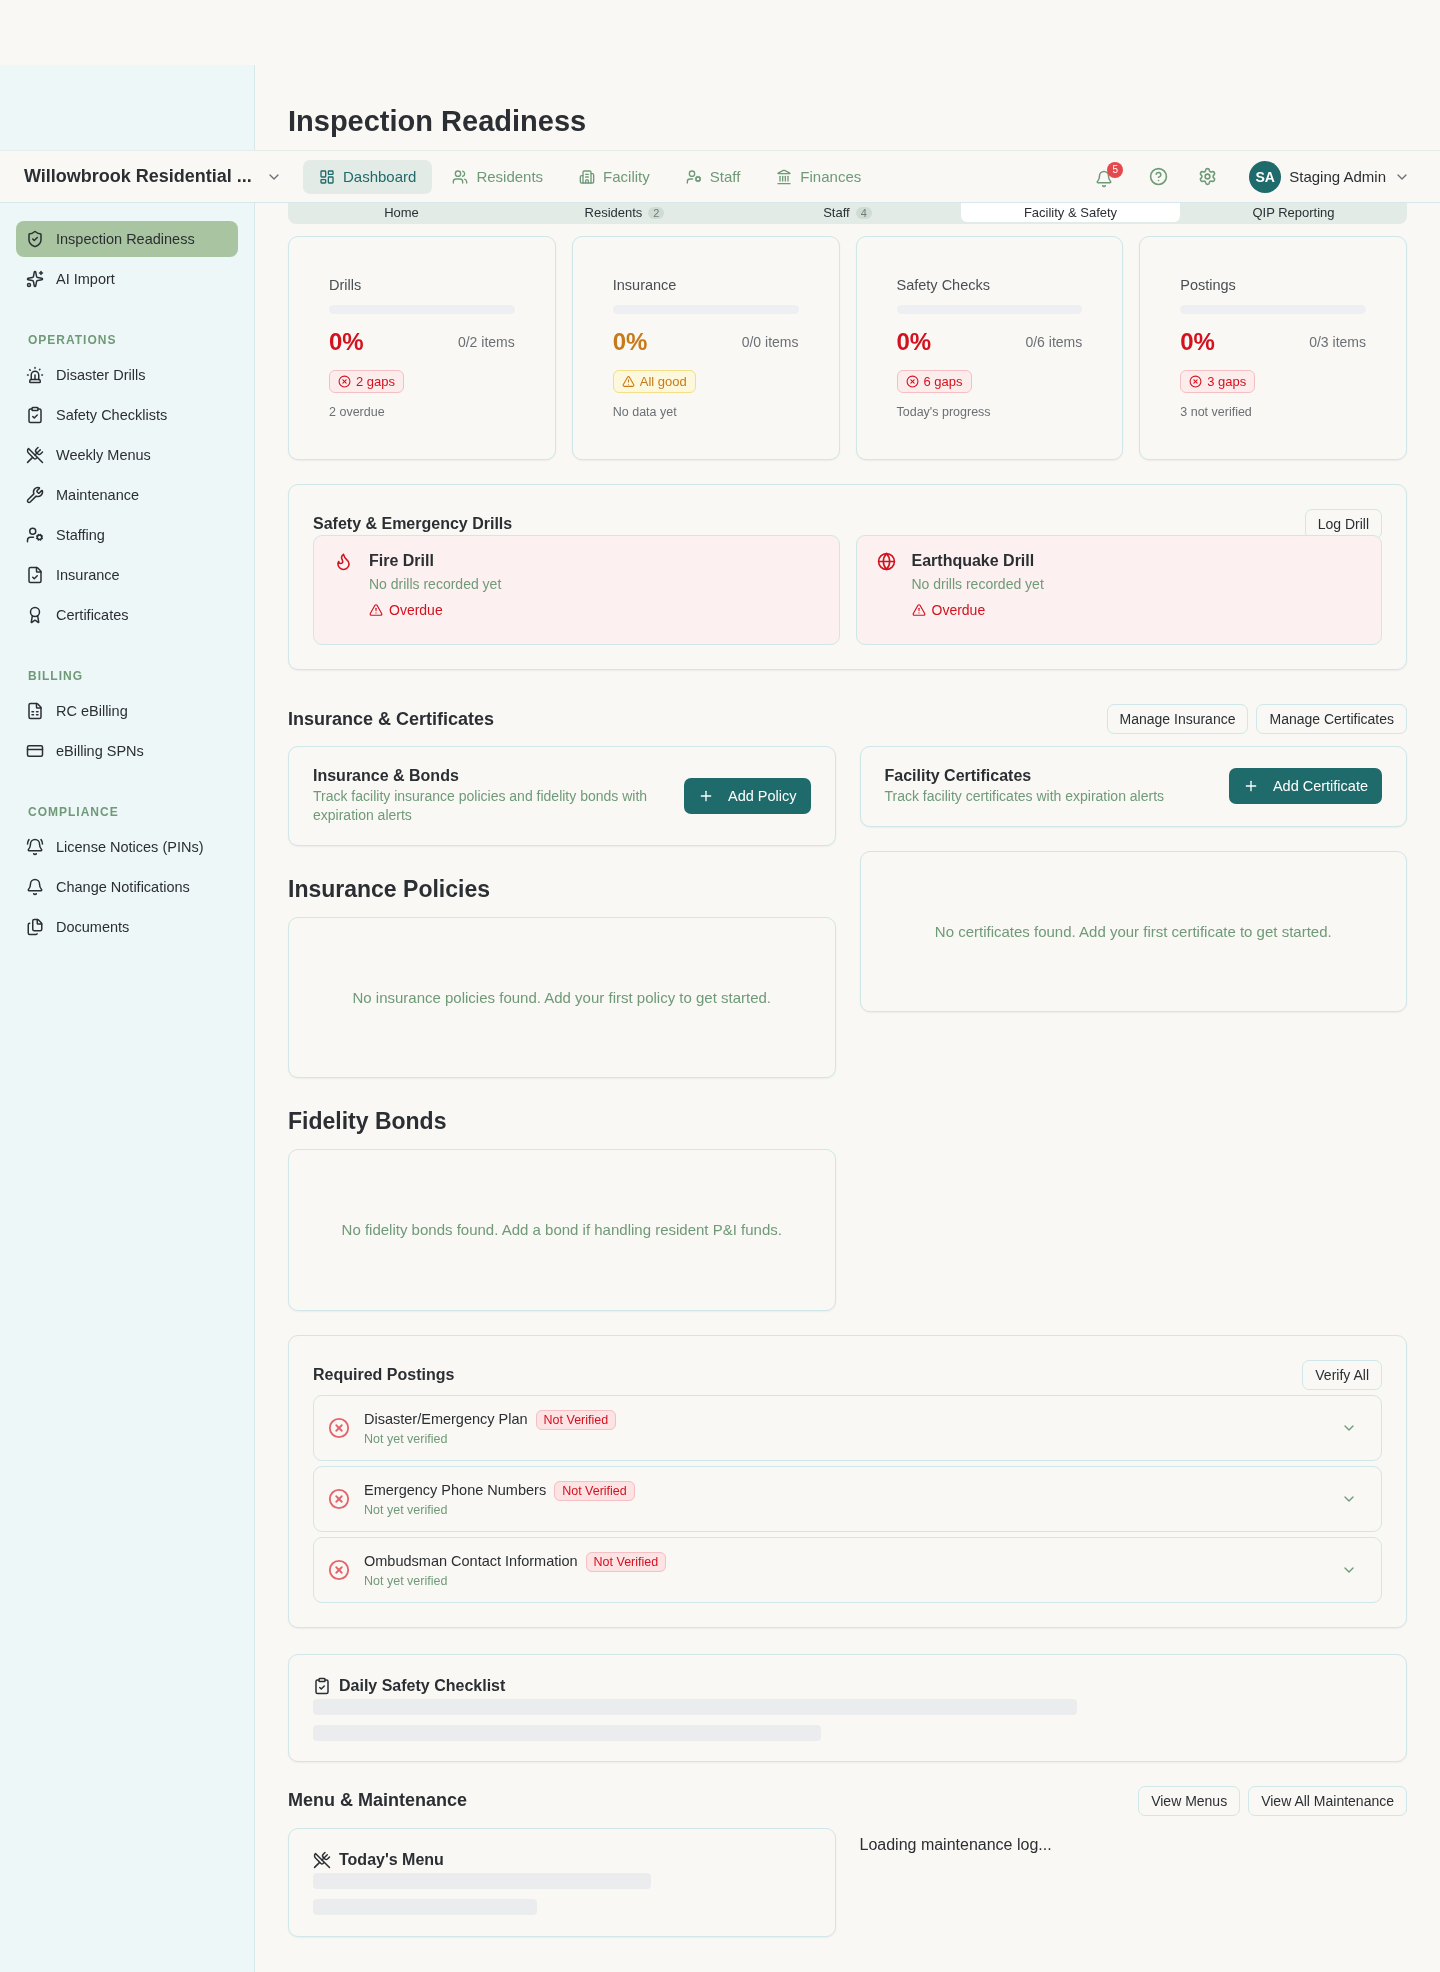  What do you see at coordinates (770, 342) in the screenshot?
I see `stat-items: 0/0 items` at bounding box center [770, 342].